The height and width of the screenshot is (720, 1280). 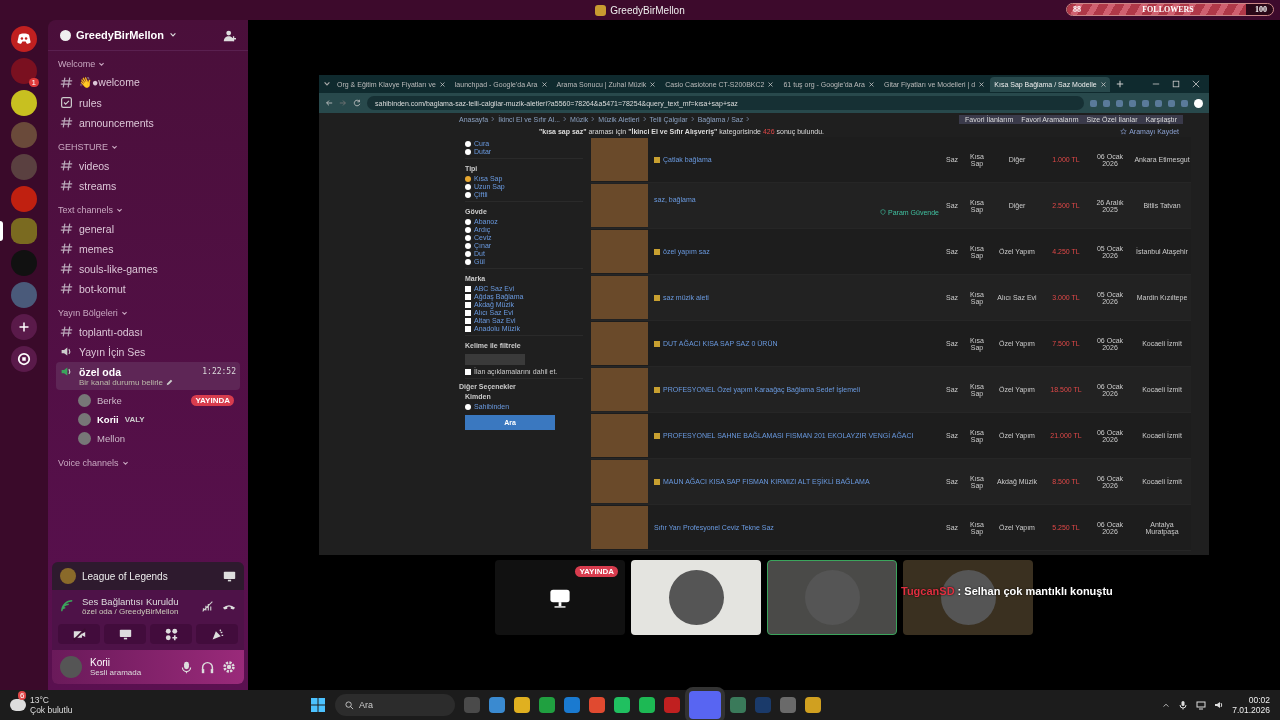 I want to click on category-header: Welcome, so click(x=77, y=64).